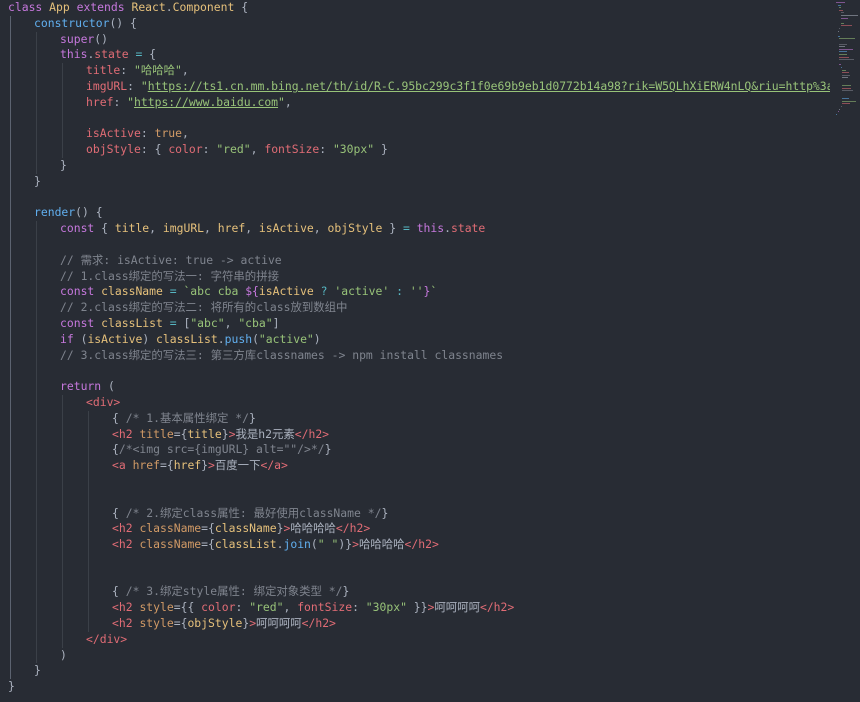  Describe the element at coordinates (419, 276) in the screenshot. I see `code-line: // 1.class绑定的写法一: 字符串的拼接` at that location.